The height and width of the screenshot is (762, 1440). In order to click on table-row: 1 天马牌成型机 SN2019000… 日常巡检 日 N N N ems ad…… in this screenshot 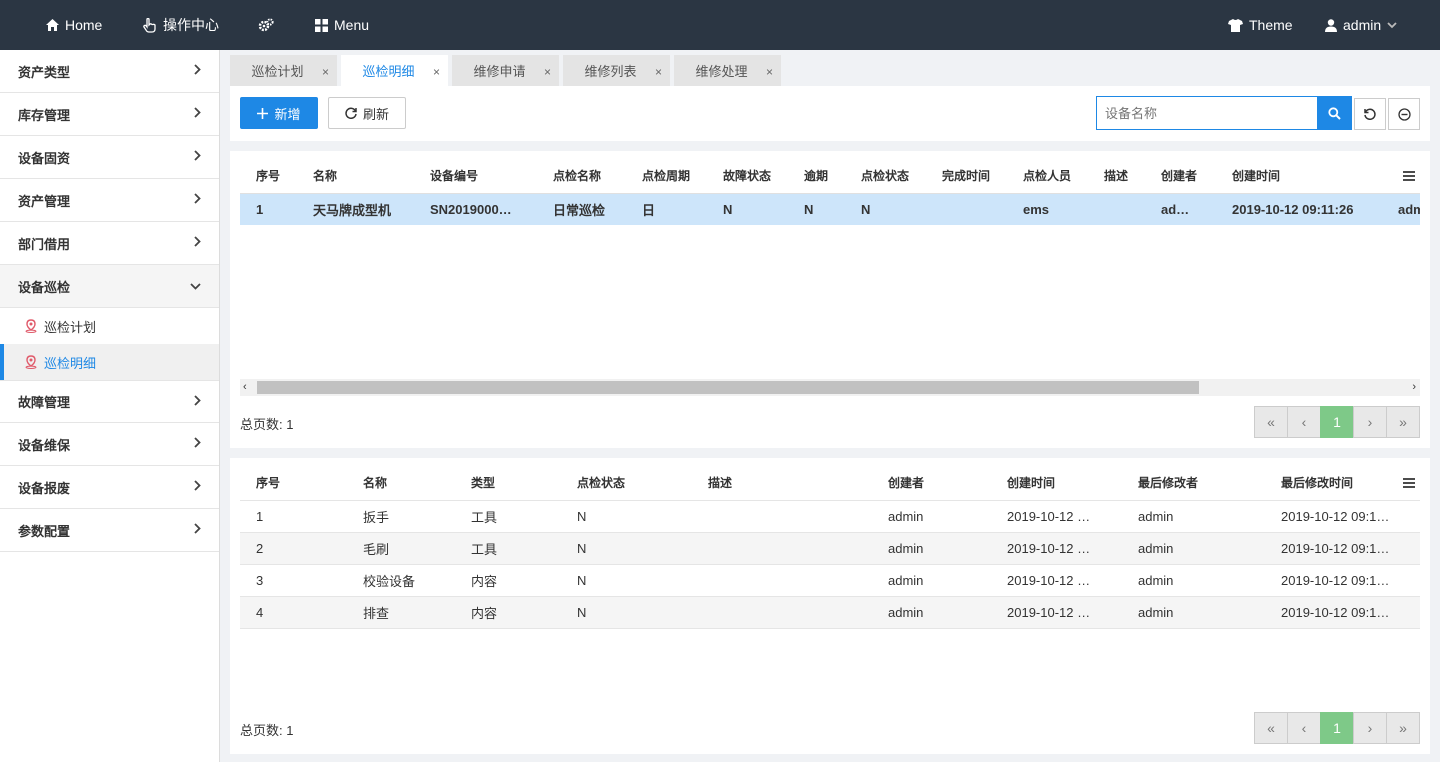, I will do `click(830, 209)`.